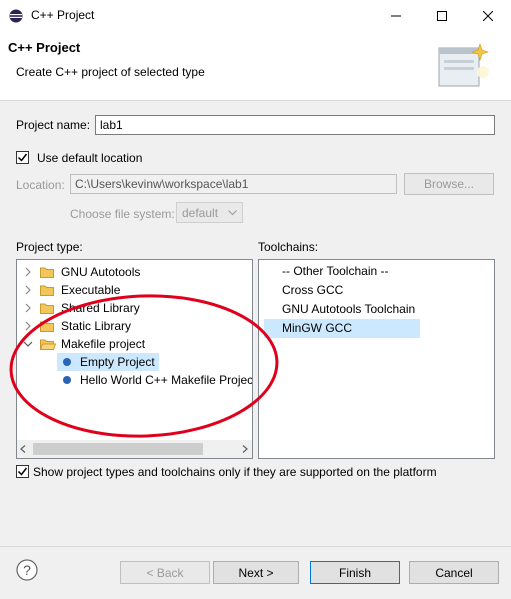  I want to click on new-project-wizard-icon, so click(463, 65).